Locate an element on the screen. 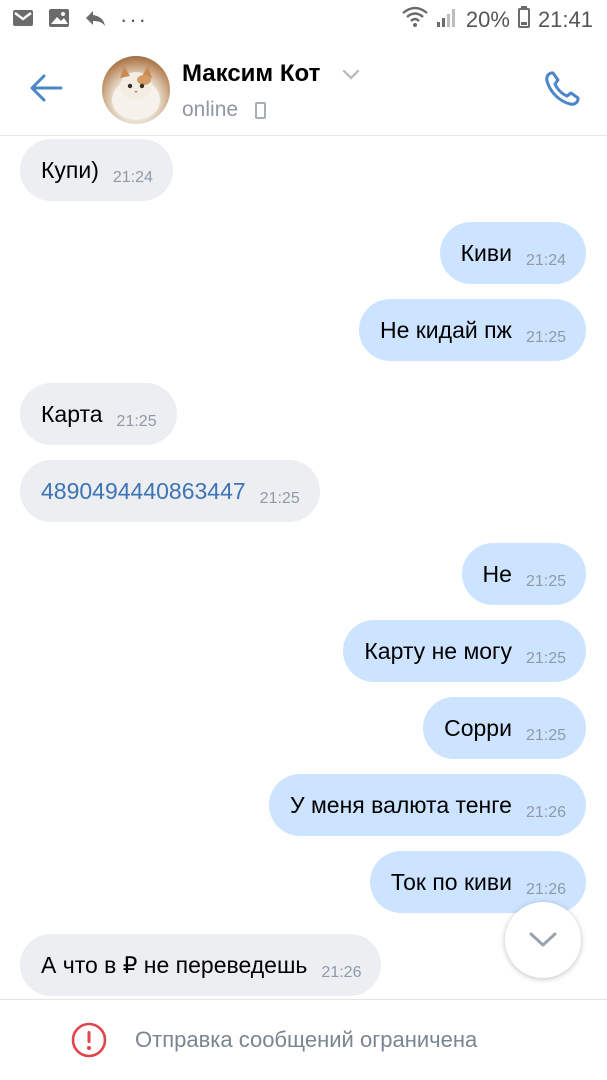 The width and height of the screenshot is (607, 1080). gallery-icon is located at coordinates (59, 20).